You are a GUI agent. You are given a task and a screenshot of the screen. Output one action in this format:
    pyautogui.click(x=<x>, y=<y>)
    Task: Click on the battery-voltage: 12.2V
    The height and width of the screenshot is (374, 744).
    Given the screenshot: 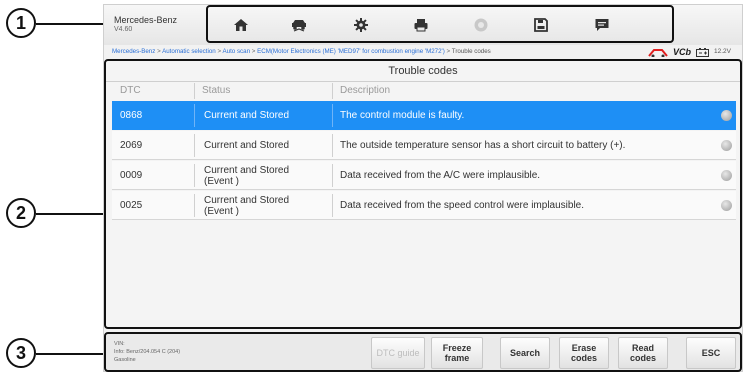 What is the action you would take?
    pyautogui.click(x=722, y=51)
    